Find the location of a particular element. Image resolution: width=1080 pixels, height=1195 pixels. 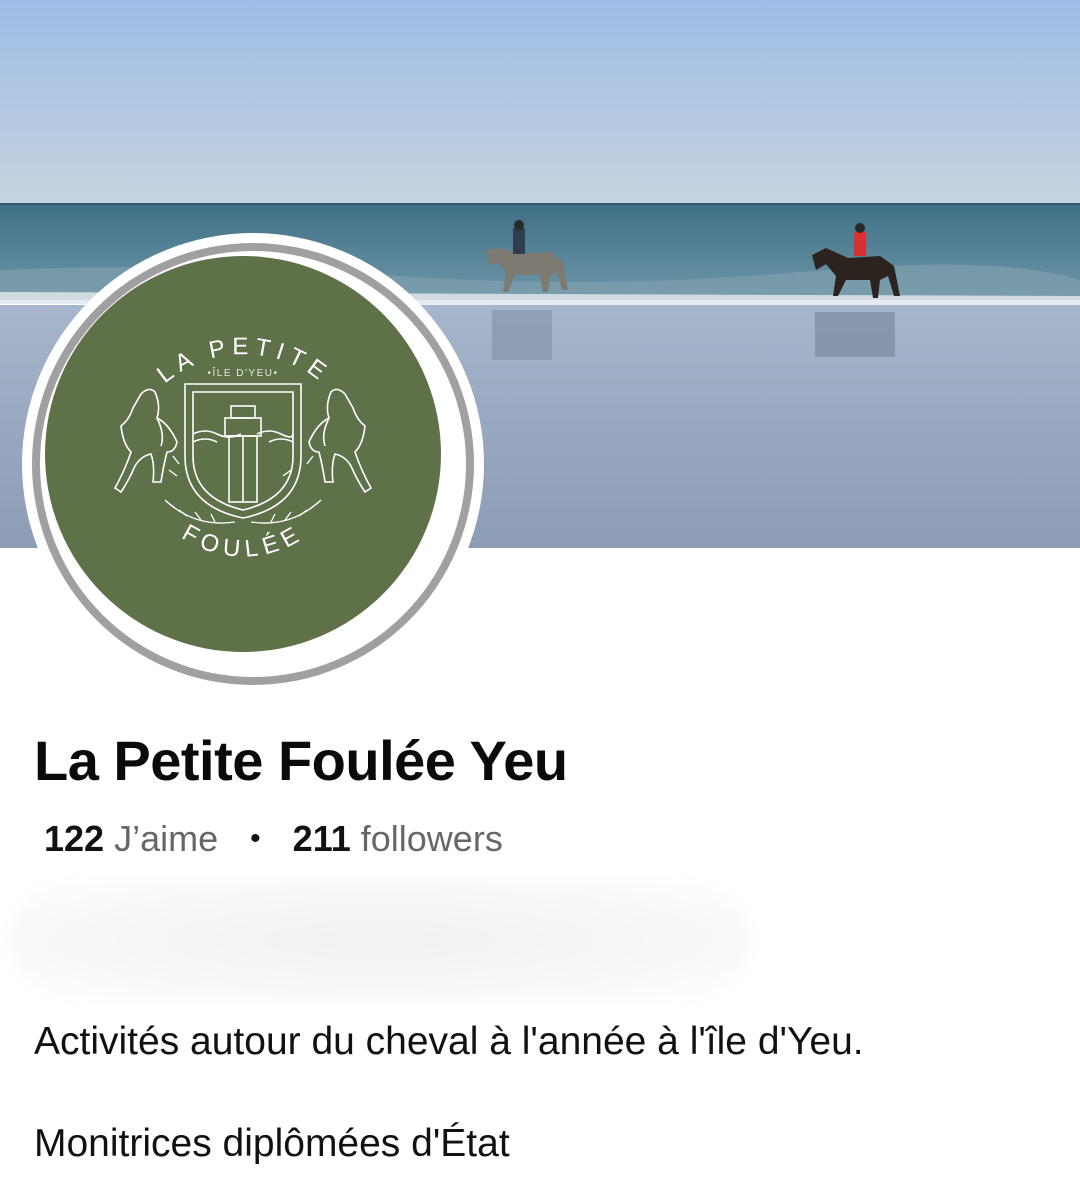

logo-text-top: LA PETITE is located at coordinates (244, 360).